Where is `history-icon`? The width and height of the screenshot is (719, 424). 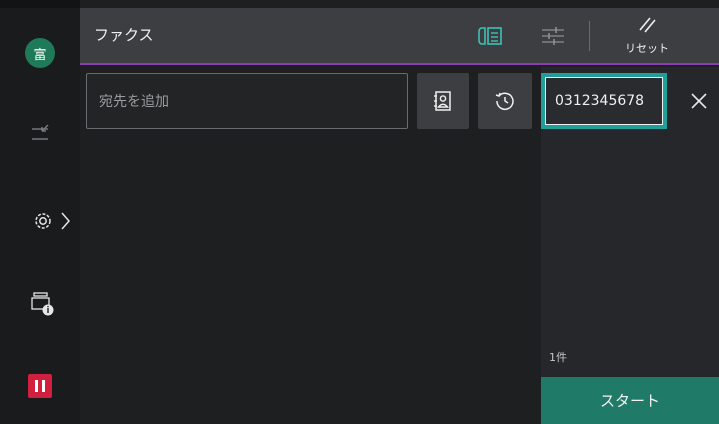 history-icon is located at coordinates (504, 101).